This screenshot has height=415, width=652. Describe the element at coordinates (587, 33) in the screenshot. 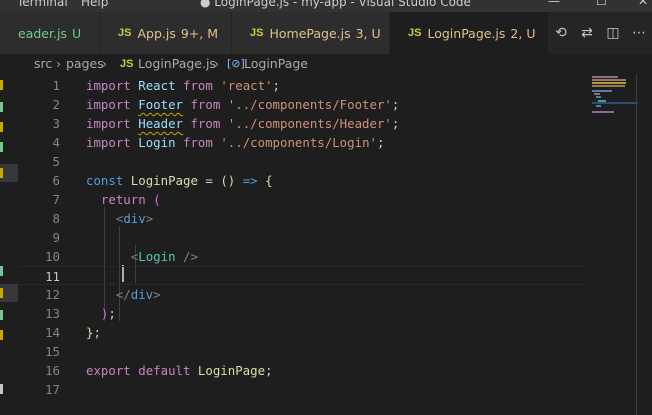

I see `compare-changes-icon: ⇄` at that location.